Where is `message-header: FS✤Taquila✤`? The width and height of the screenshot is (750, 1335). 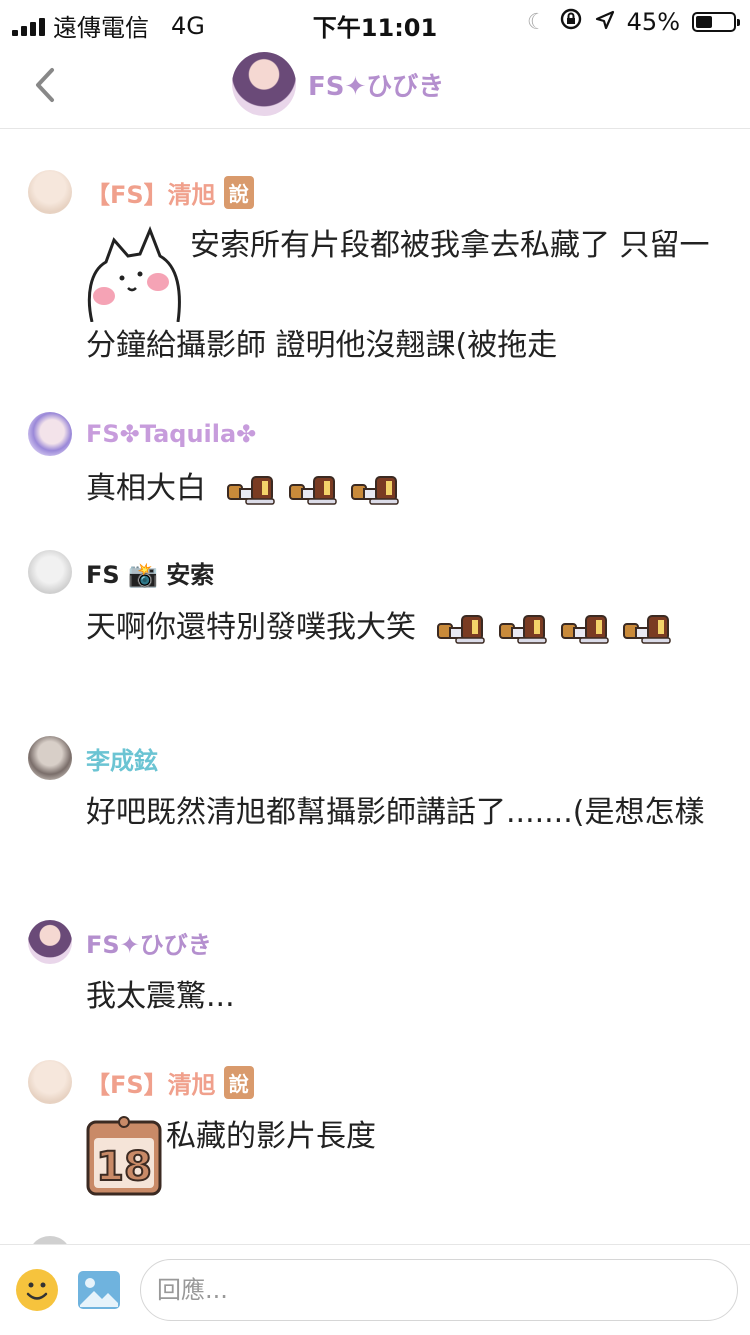
message-header: FS✤Taquila✤ is located at coordinates (142, 434).